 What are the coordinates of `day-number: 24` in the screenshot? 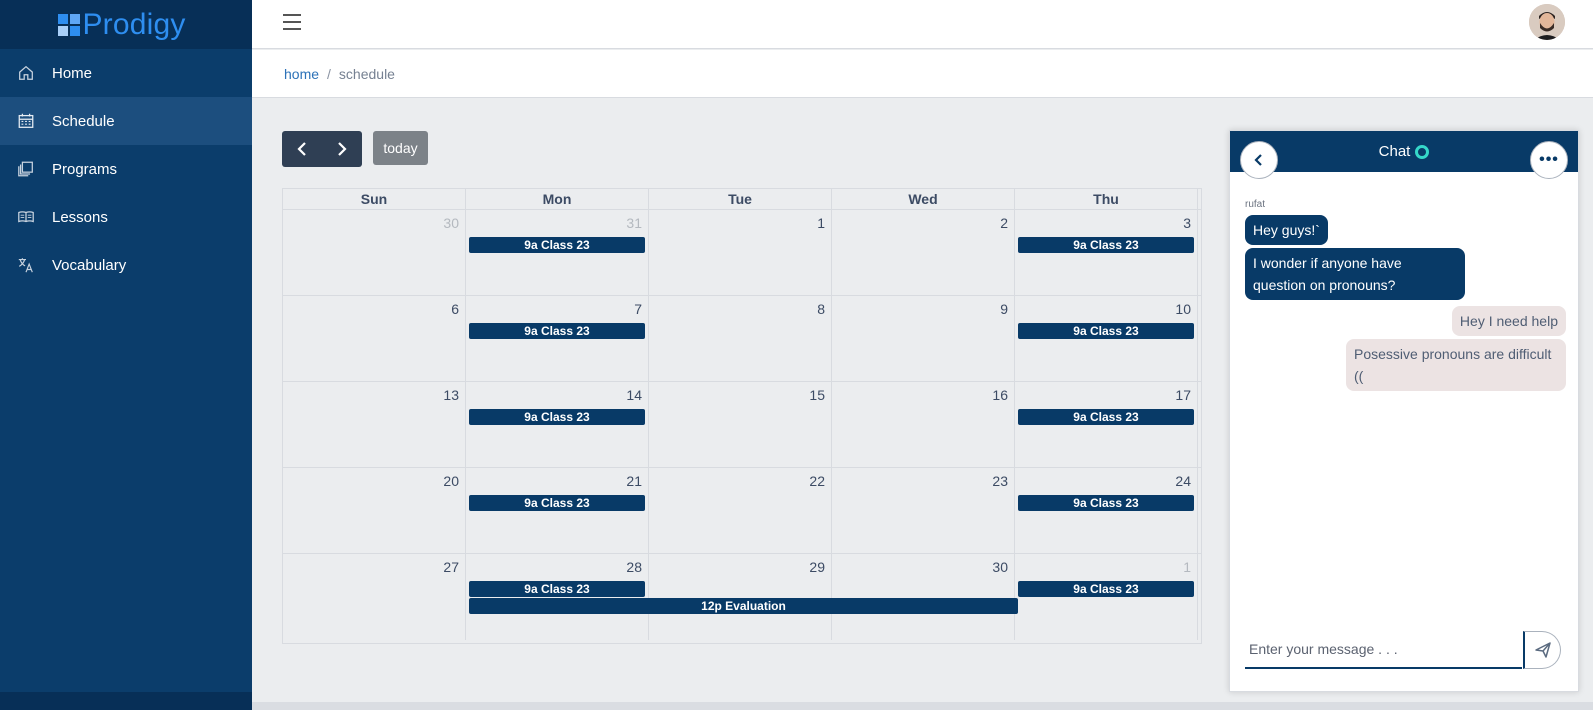 It's located at (1183, 481).